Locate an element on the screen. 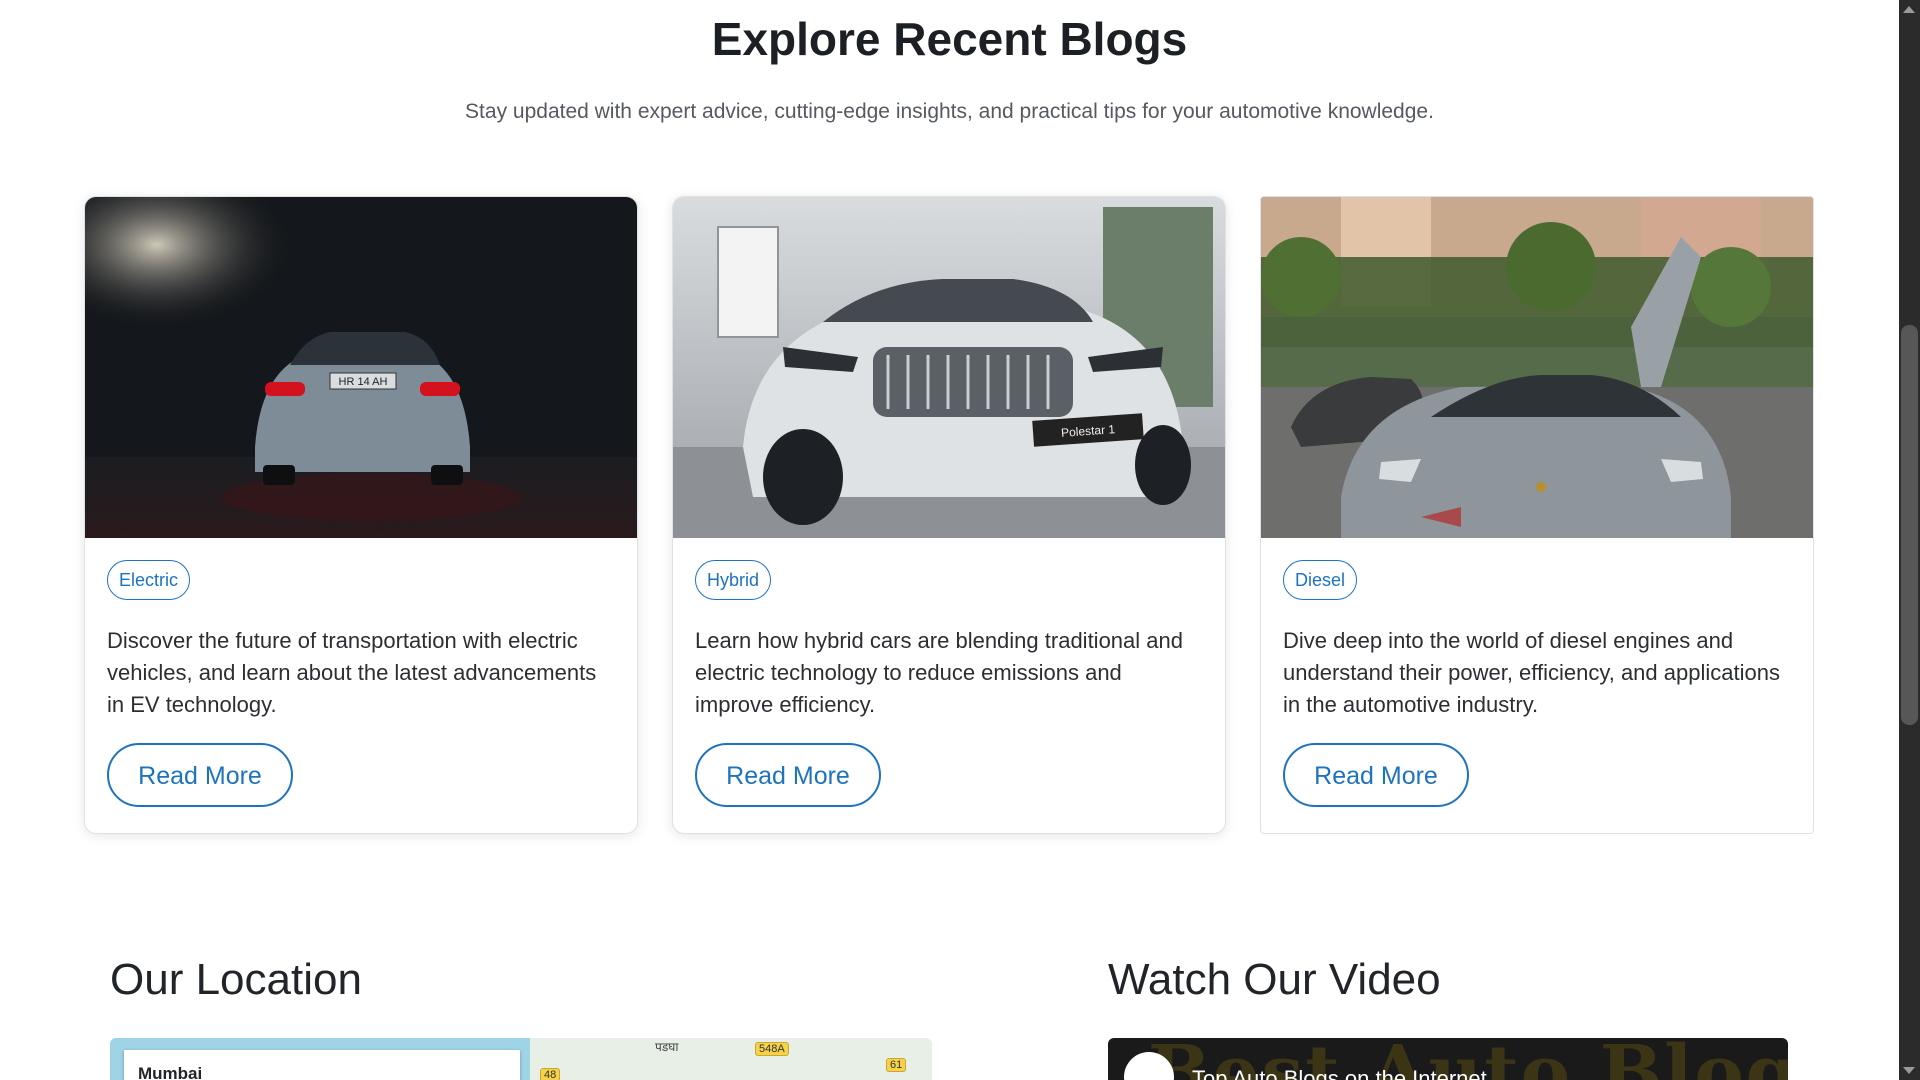 Image resolution: width=1920 pixels, height=1080 pixels. license-plate: HR 14 AH is located at coordinates (363, 382).